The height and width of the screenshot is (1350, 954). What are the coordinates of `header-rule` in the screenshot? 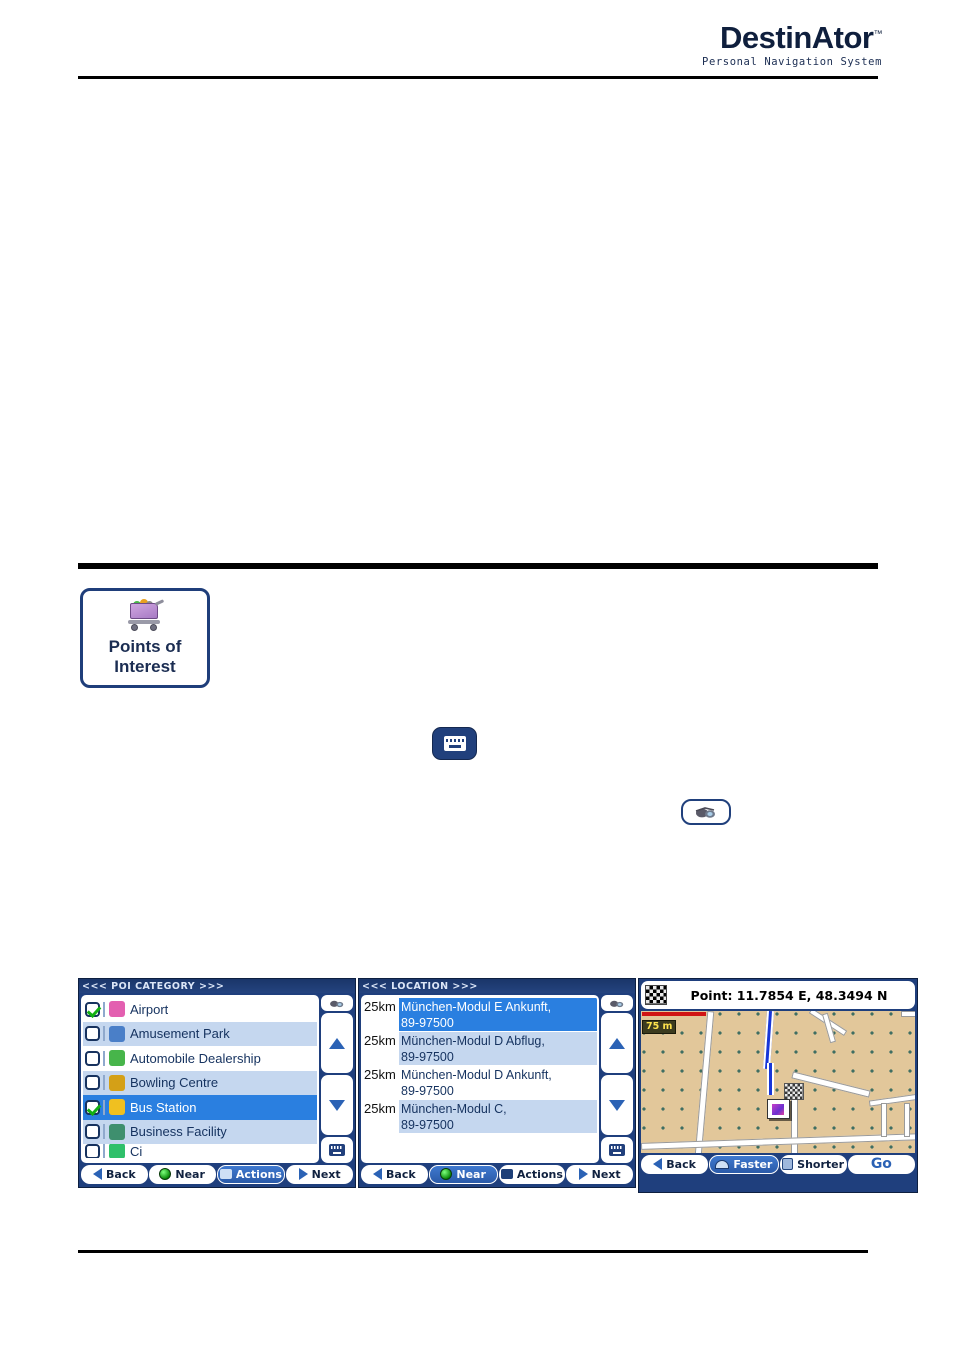 It's located at (478, 77).